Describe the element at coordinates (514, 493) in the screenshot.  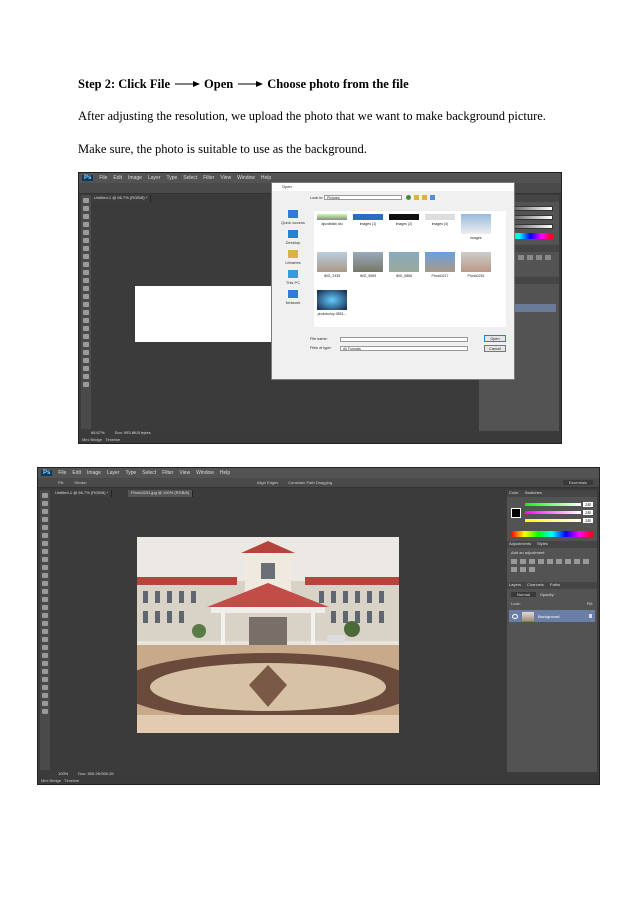
I see `tab-color: Color` at that location.